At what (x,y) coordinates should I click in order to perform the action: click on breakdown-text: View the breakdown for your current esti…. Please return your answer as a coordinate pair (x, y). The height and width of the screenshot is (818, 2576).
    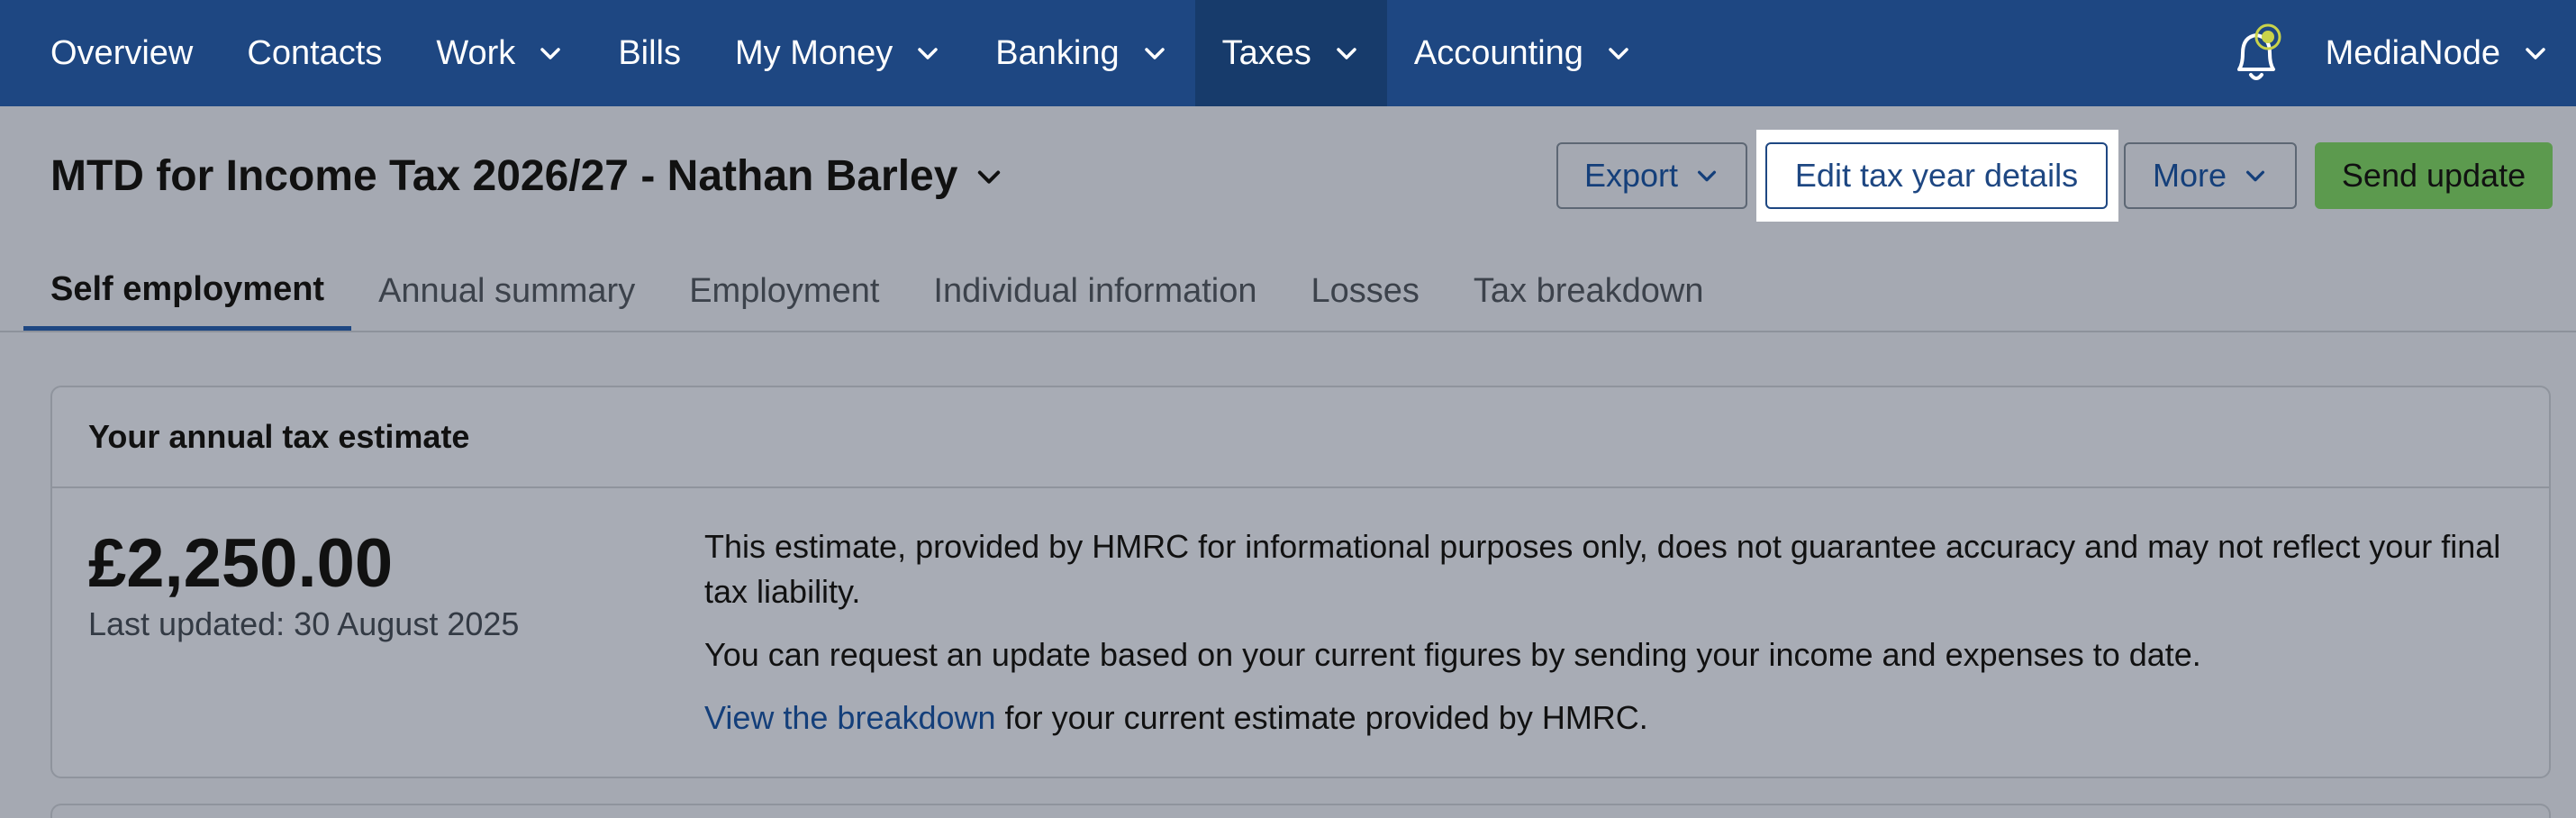
    Looking at the image, I should click on (1614, 718).